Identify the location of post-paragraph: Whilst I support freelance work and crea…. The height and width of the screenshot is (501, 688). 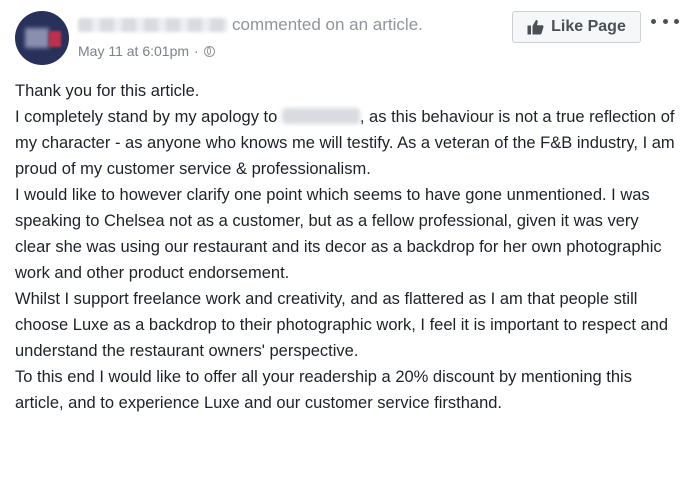
(342, 325).